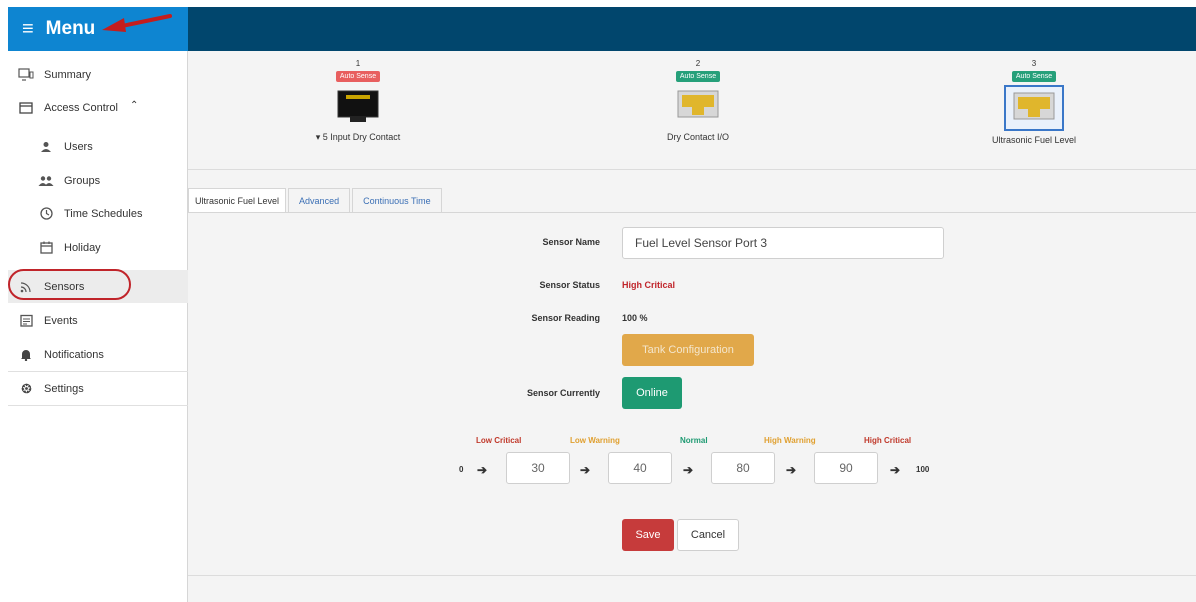 The width and height of the screenshot is (1196, 602). Describe the element at coordinates (640, 468) in the screenshot. I see `threshold-input-low-warning: 40` at that location.